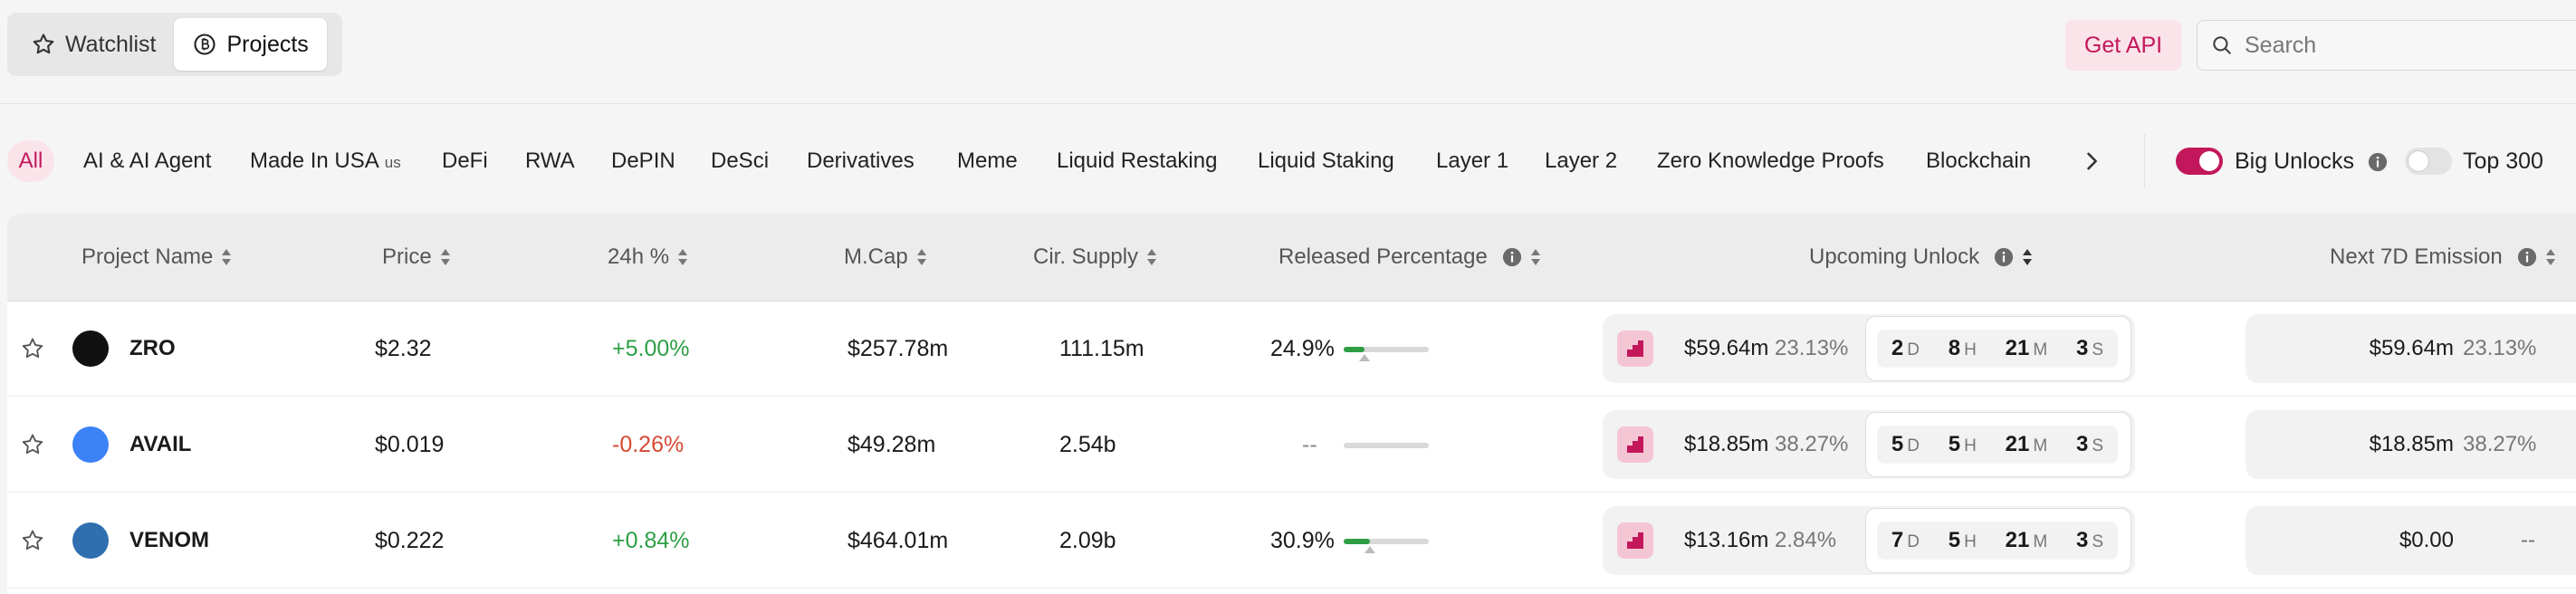 This screenshot has height=594, width=2576. I want to click on unlock-value: $13.16m, so click(1726, 540).